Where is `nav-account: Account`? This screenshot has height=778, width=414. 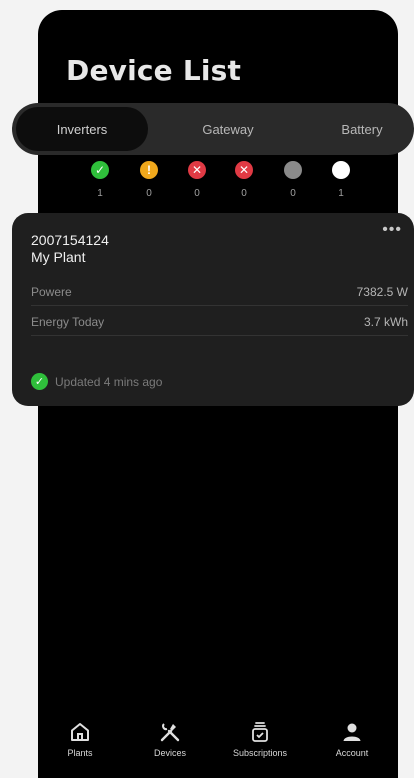 nav-account: Account is located at coordinates (352, 739).